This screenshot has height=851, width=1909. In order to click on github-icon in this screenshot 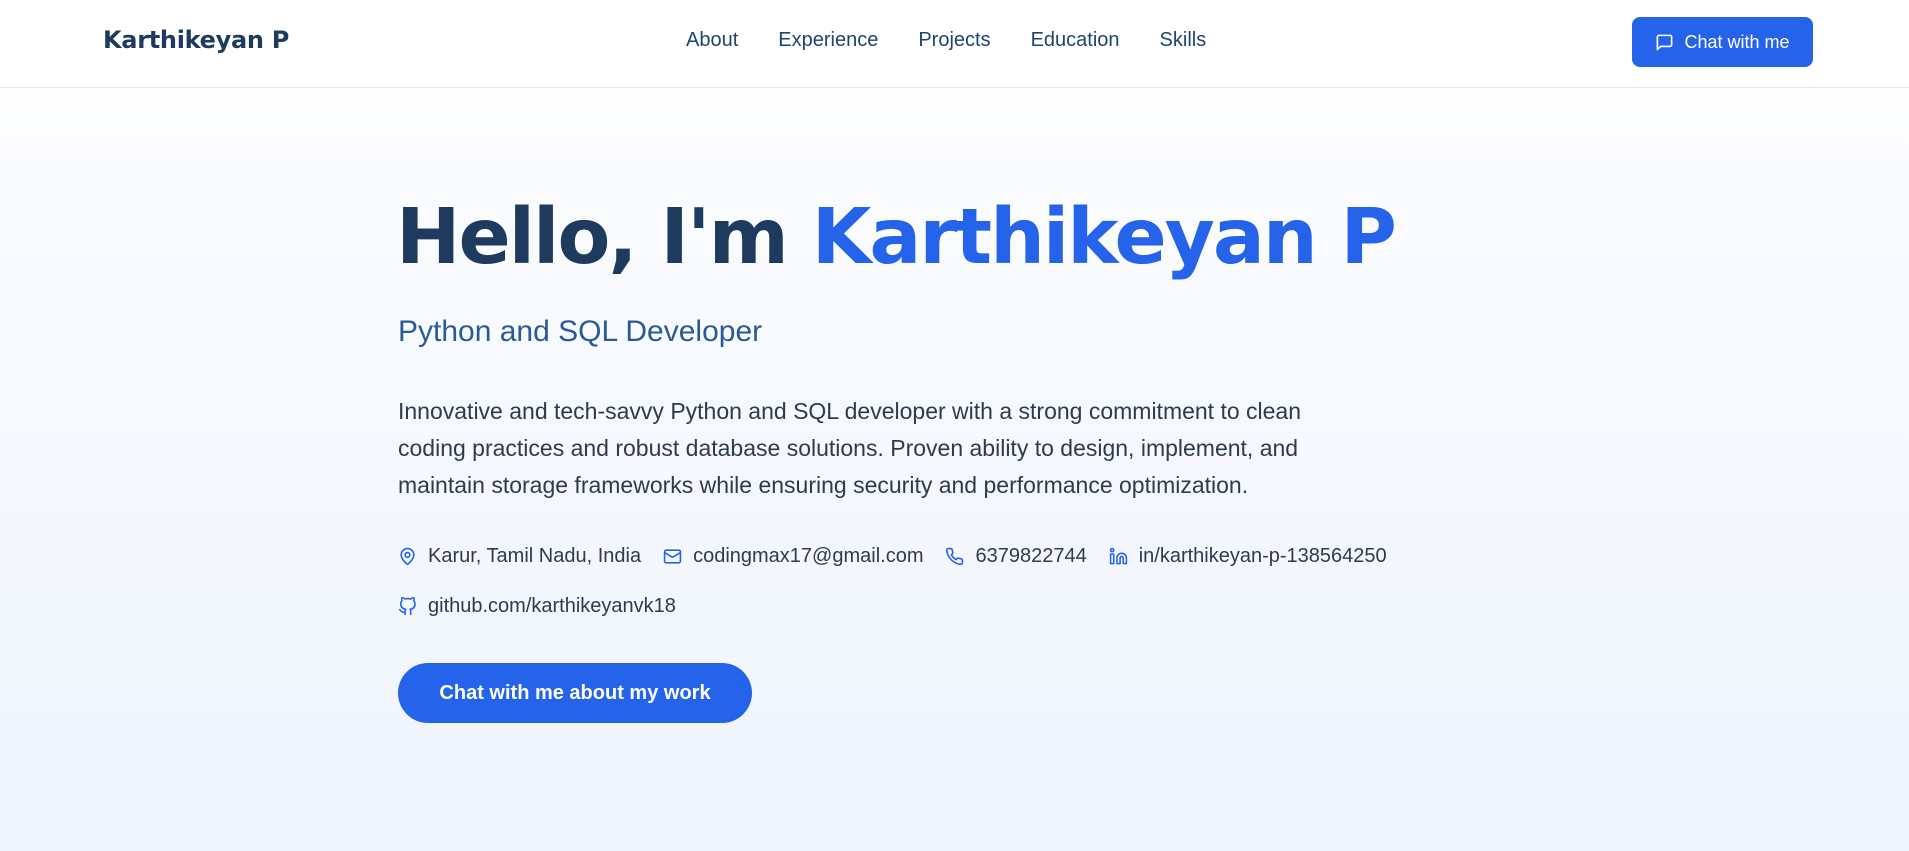, I will do `click(407, 606)`.